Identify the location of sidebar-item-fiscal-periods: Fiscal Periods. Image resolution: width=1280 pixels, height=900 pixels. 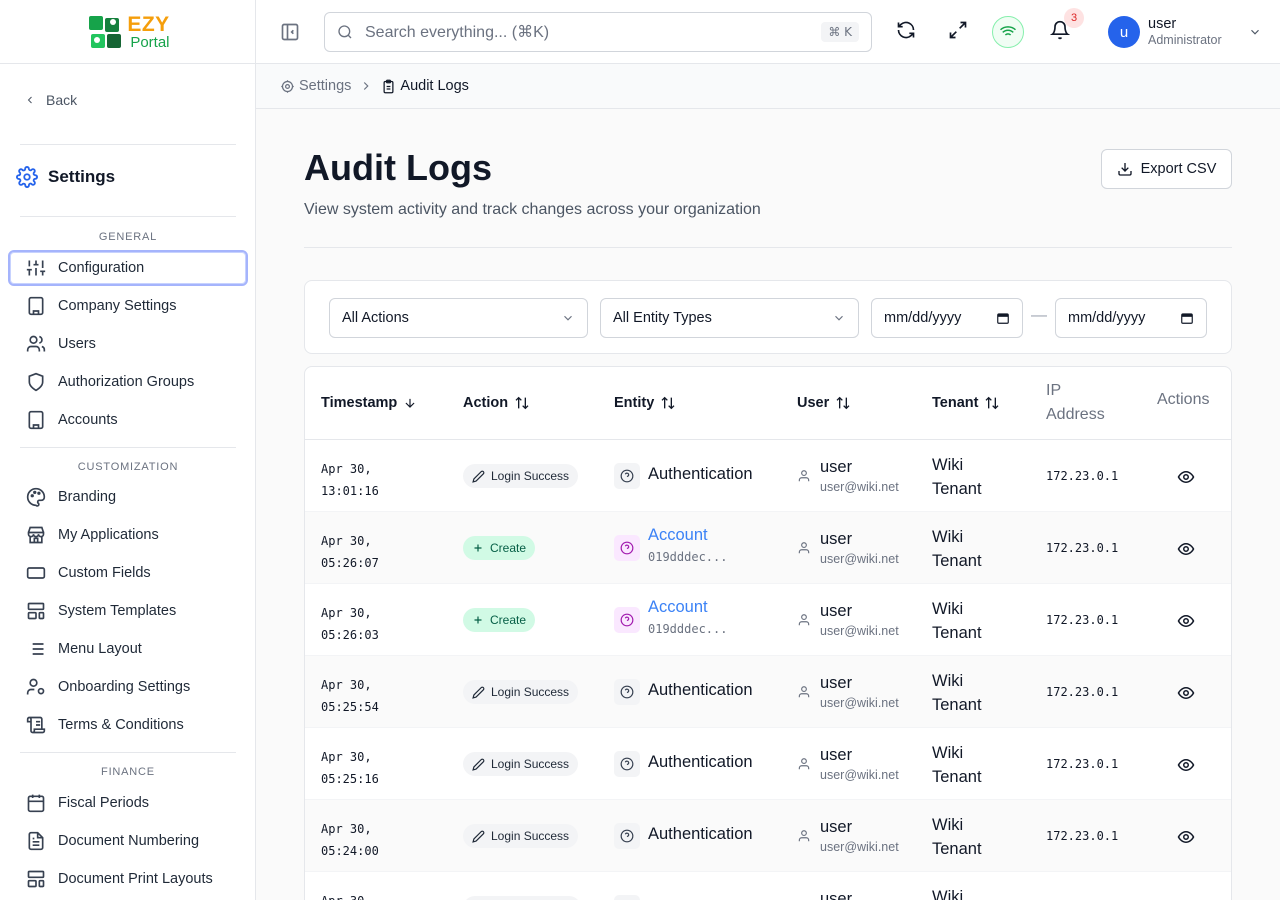
(128, 803).